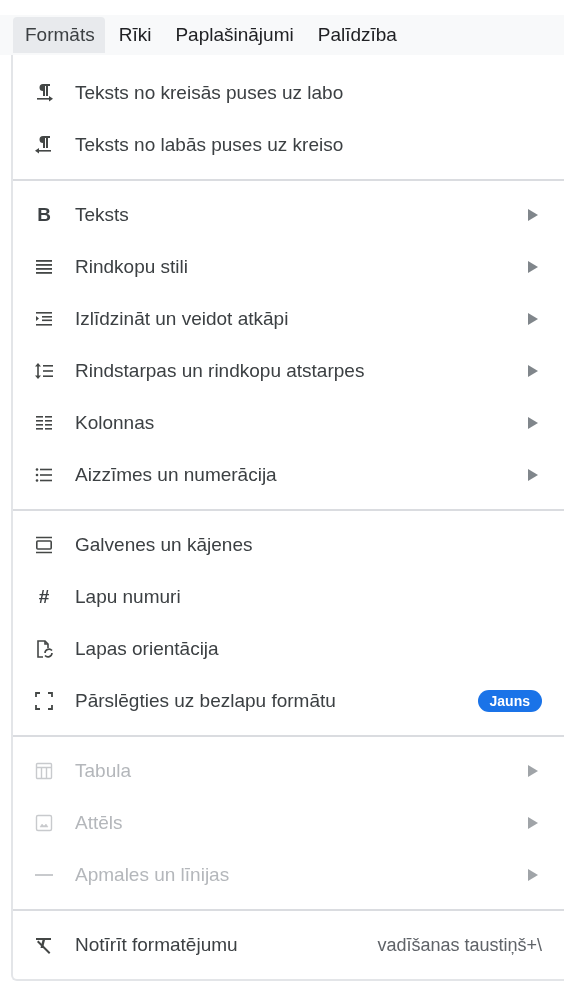  What do you see at coordinates (44, 597) in the screenshot?
I see `format-icon: #` at bounding box center [44, 597].